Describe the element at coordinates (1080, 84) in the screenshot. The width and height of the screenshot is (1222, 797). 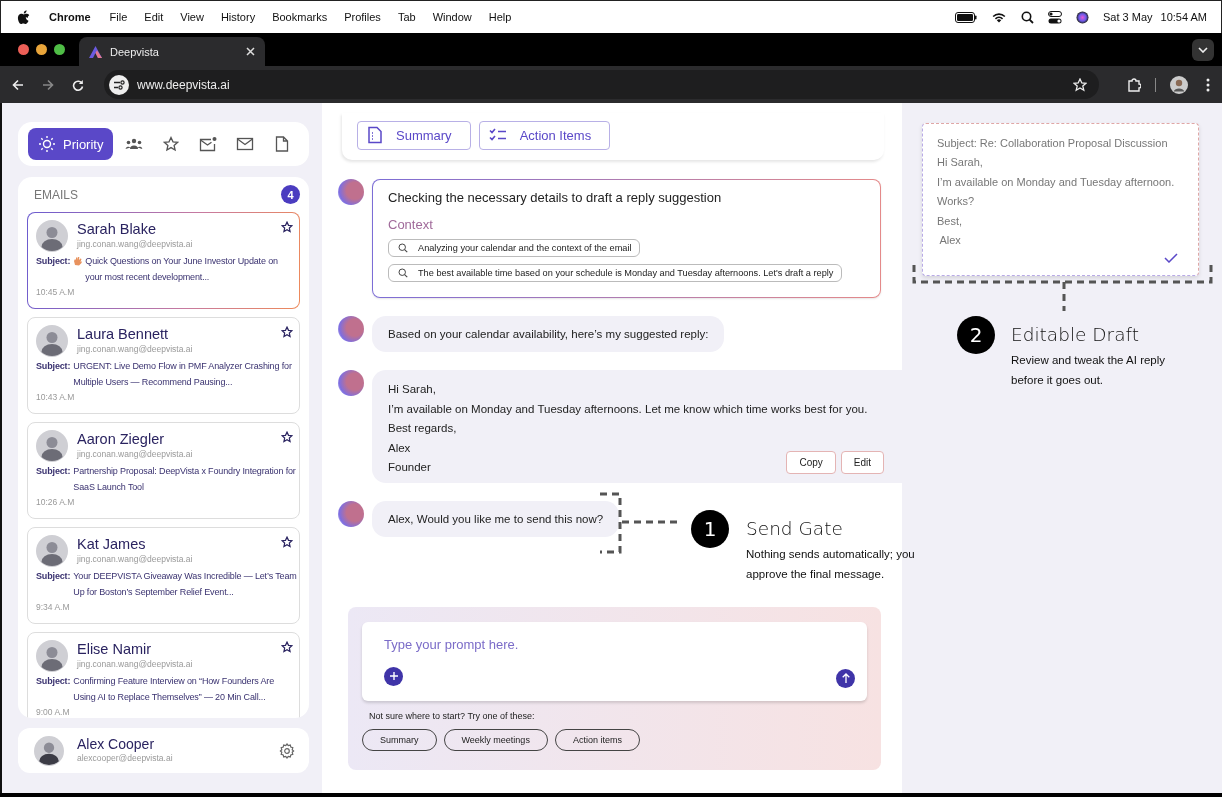
I see `bookmark-star-icon` at that location.